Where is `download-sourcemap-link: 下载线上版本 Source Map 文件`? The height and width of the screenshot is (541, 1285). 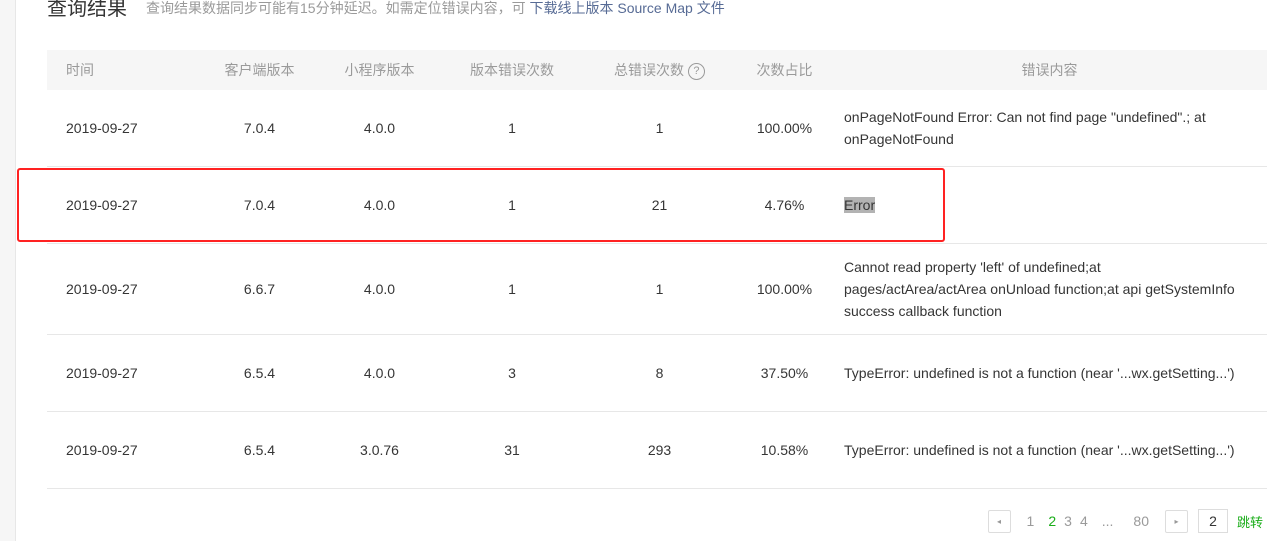
download-sourcemap-link: 下载线上版本 Source Map 文件 is located at coordinates (626, 8).